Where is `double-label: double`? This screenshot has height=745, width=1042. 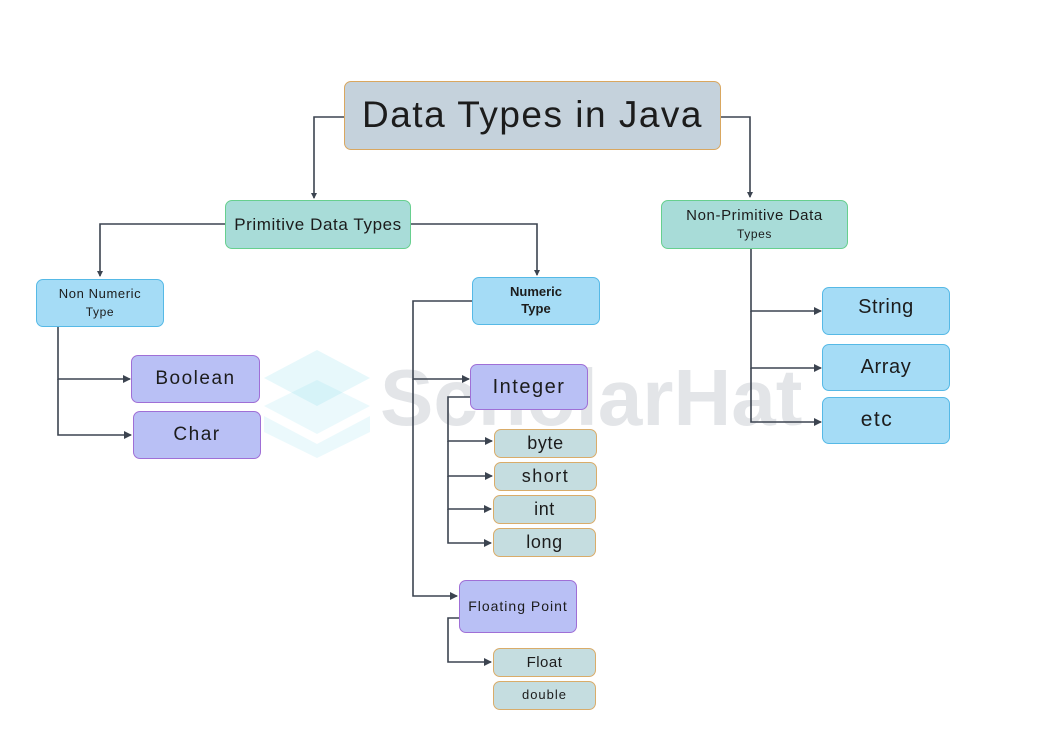
double-label: double is located at coordinates (544, 695).